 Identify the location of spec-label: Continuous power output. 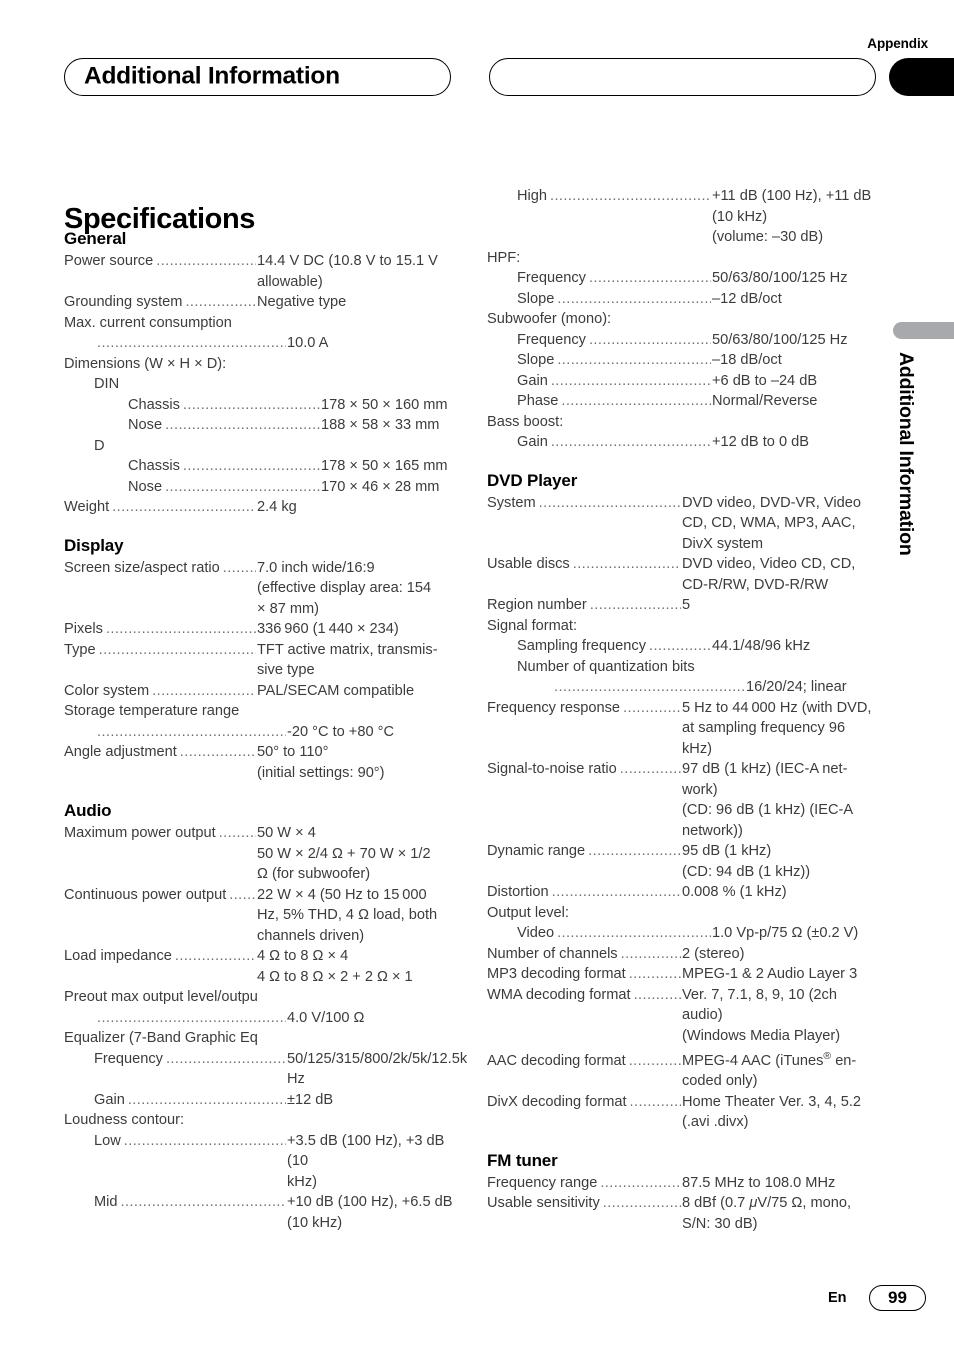
(145, 894).